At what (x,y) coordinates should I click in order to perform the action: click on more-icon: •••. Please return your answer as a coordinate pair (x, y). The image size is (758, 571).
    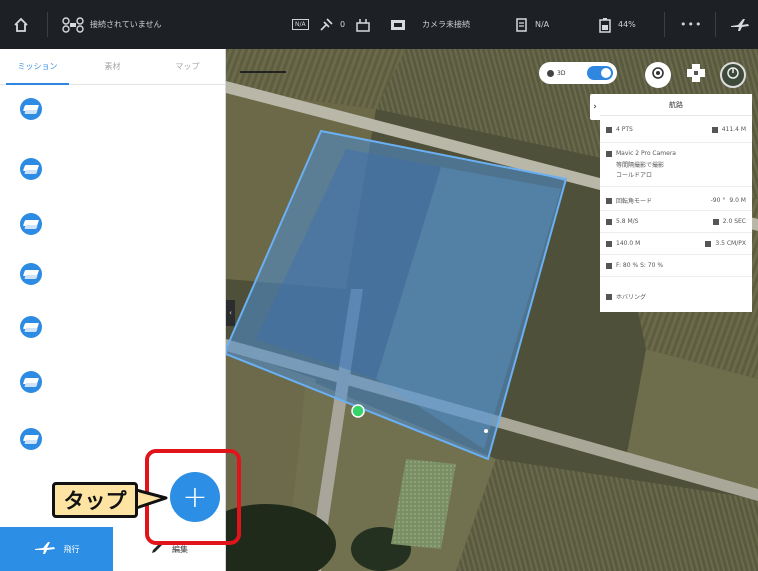
    Looking at the image, I should click on (691, 24).